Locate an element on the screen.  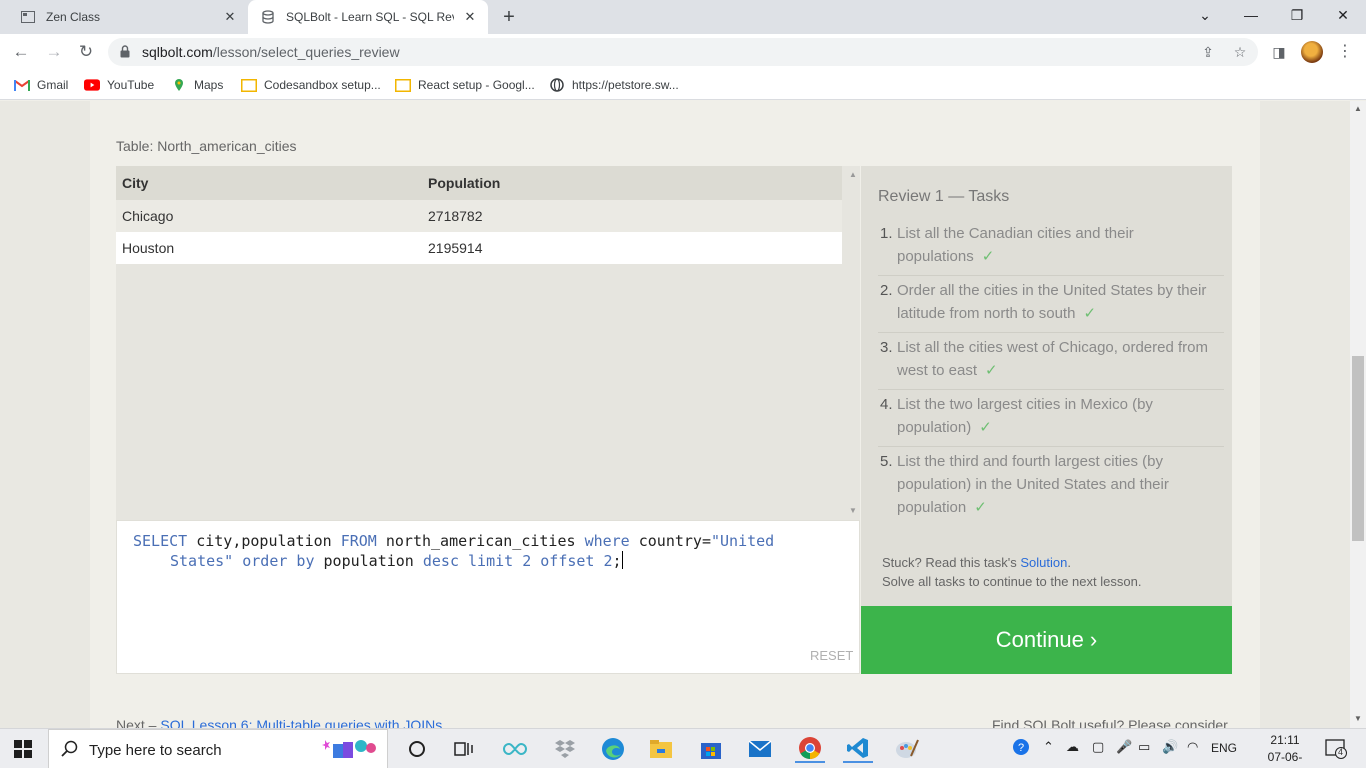
new-tab-button: + is located at coordinates (509, 17).